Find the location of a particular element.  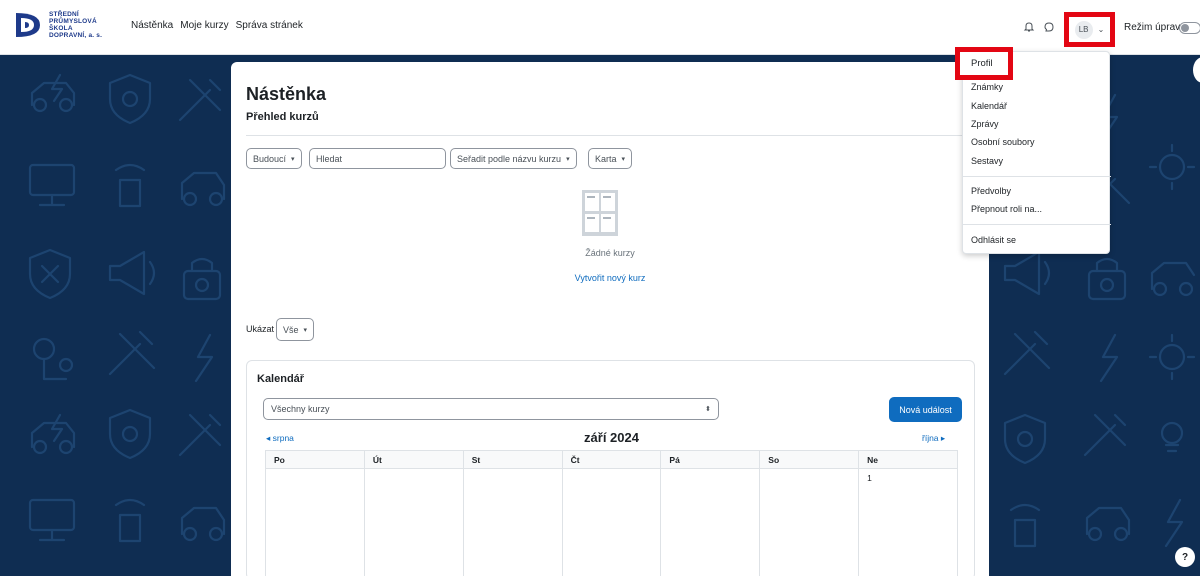

calendar-course-select: Všechny kurzy ⬍ is located at coordinates (491, 409).